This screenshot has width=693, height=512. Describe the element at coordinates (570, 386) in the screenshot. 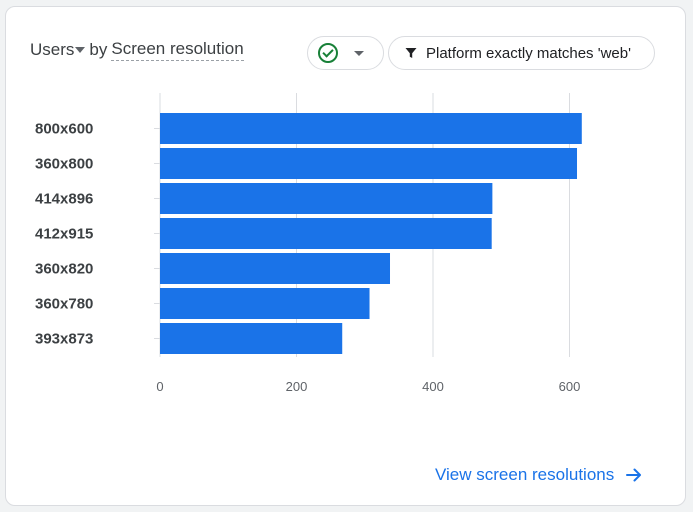

I see `x-tick-label: 600` at that location.